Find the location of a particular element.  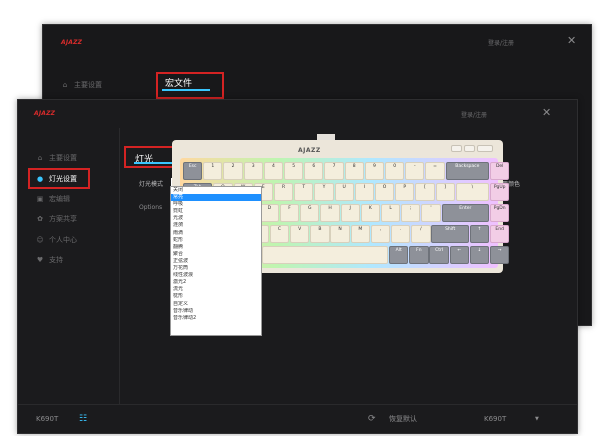

key: J is located at coordinates (350, 213).